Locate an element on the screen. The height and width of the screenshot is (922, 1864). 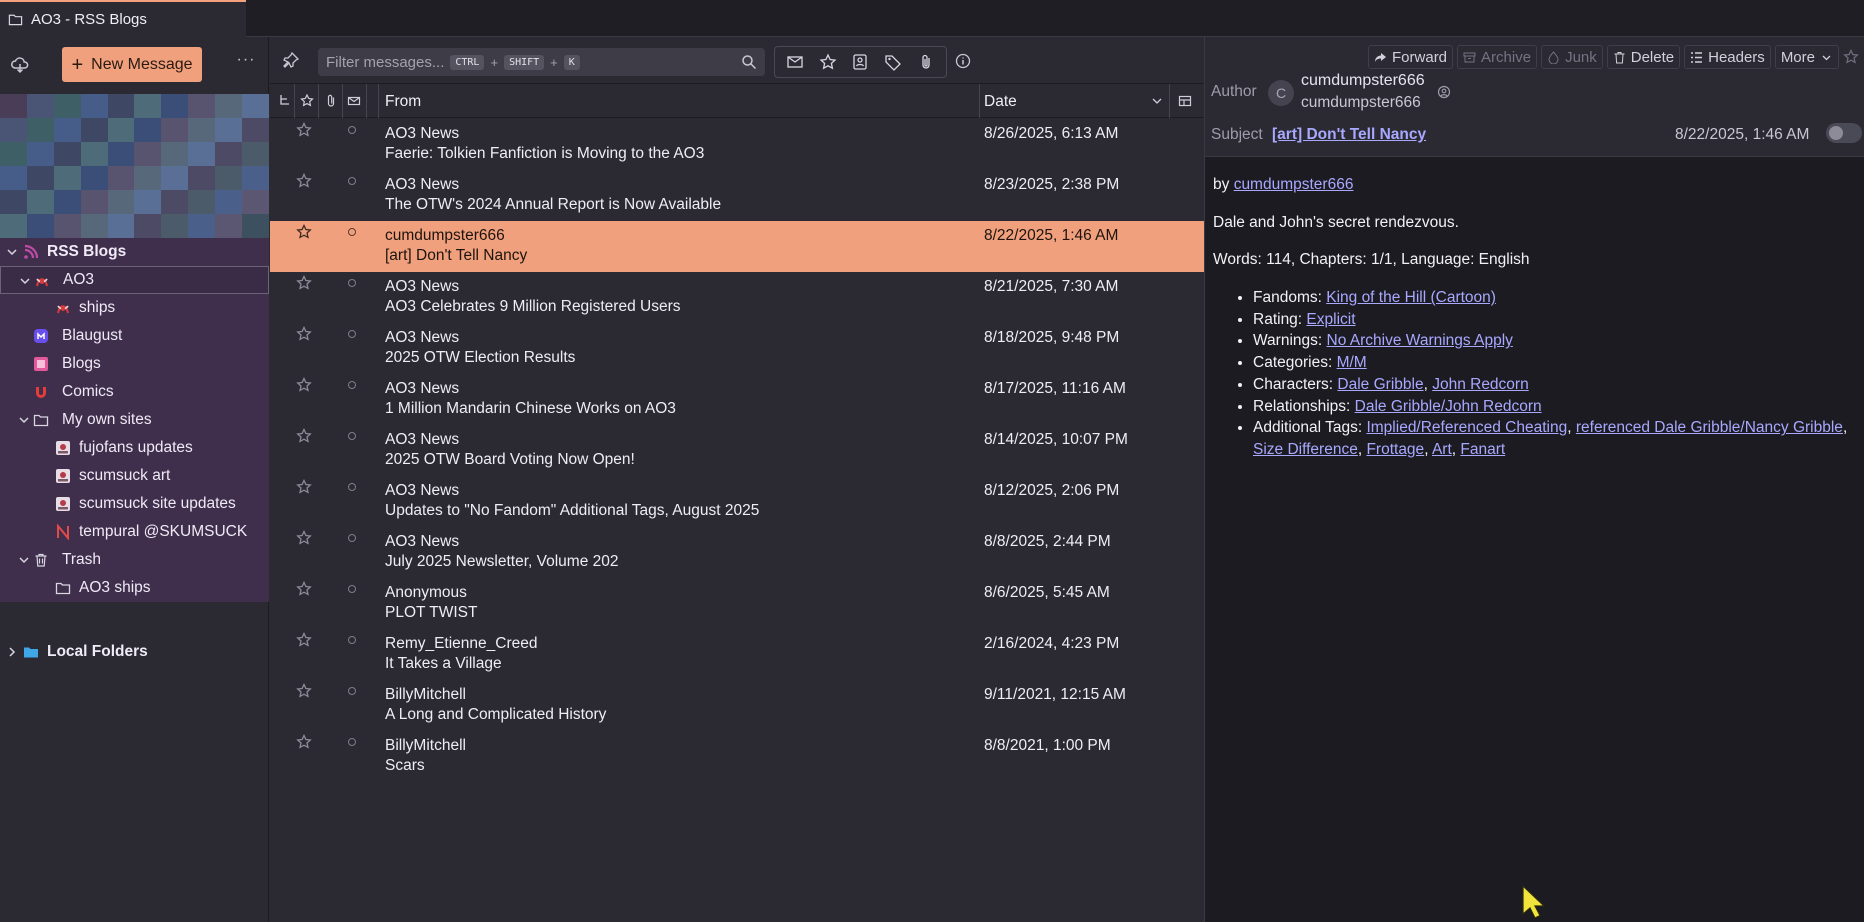
tag-link: No Archive Warnings Apply is located at coordinates (1420, 340).